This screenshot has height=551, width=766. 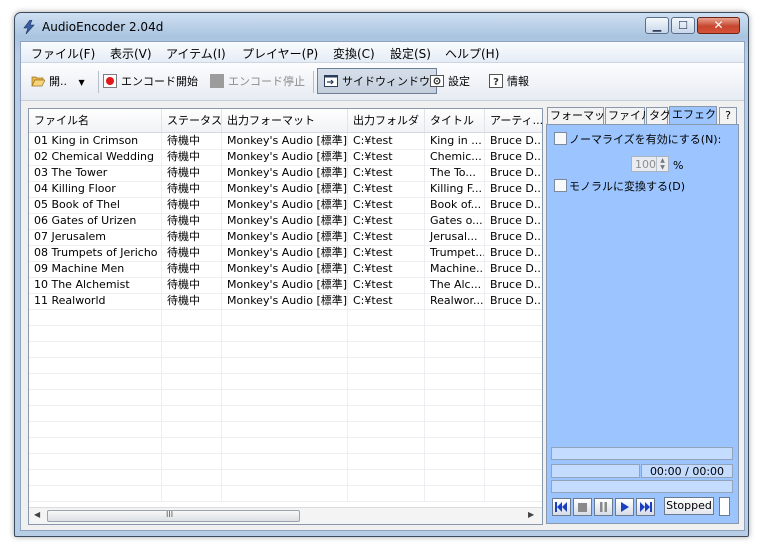 What do you see at coordinates (472, 53) in the screenshot?
I see `menu-help: ヘルプ(H)` at bounding box center [472, 53].